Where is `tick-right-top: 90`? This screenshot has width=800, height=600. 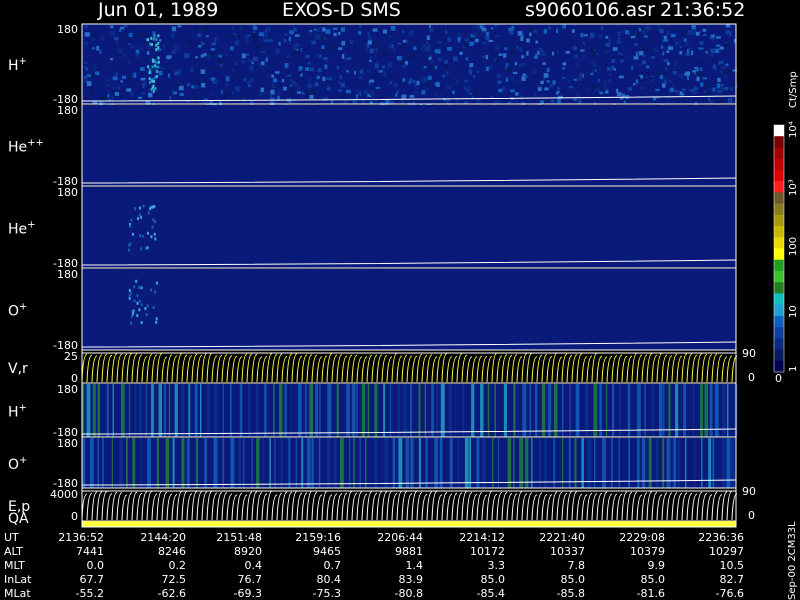 tick-right-top: 90 is located at coordinates (749, 353).